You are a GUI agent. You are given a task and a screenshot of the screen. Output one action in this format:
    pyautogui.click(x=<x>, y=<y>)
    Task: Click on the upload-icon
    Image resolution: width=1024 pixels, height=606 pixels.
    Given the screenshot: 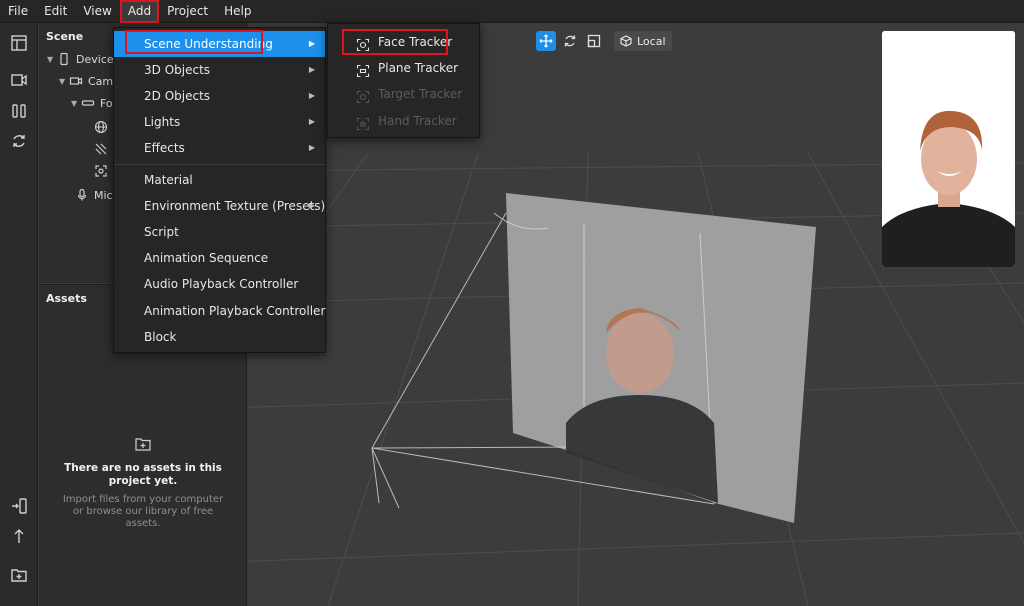 What is the action you would take?
    pyautogui.click(x=19, y=536)
    